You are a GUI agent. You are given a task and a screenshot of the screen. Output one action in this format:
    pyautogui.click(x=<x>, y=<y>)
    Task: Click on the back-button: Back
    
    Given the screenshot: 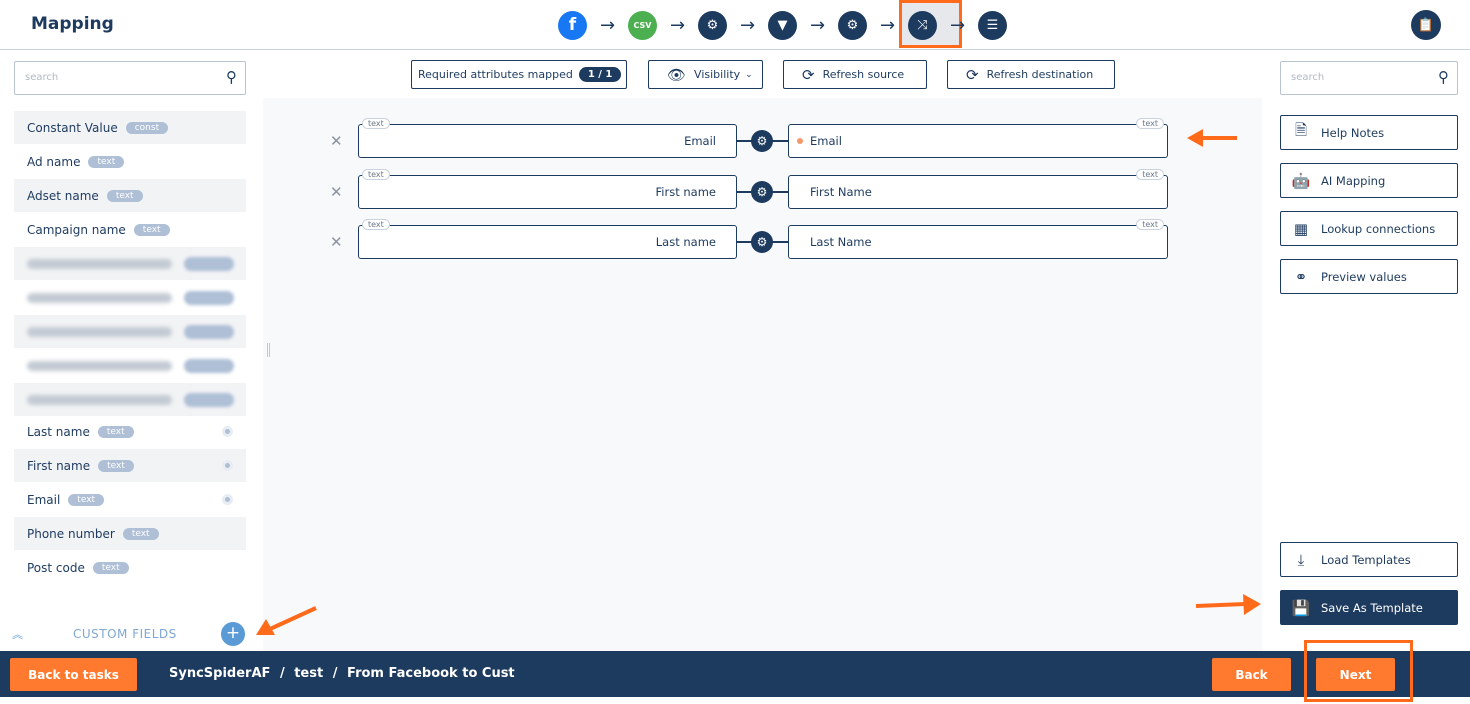 What is the action you would take?
    pyautogui.click(x=1251, y=674)
    